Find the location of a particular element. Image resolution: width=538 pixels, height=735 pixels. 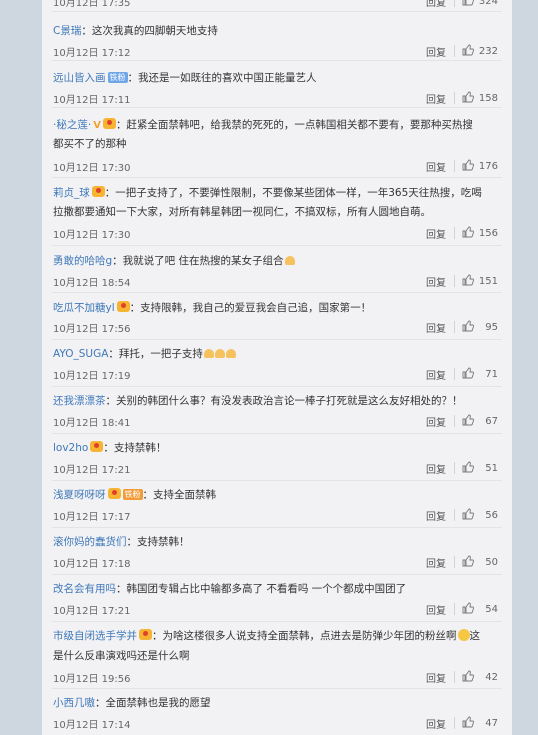

like-button: 42 is located at coordinates (480, 676).